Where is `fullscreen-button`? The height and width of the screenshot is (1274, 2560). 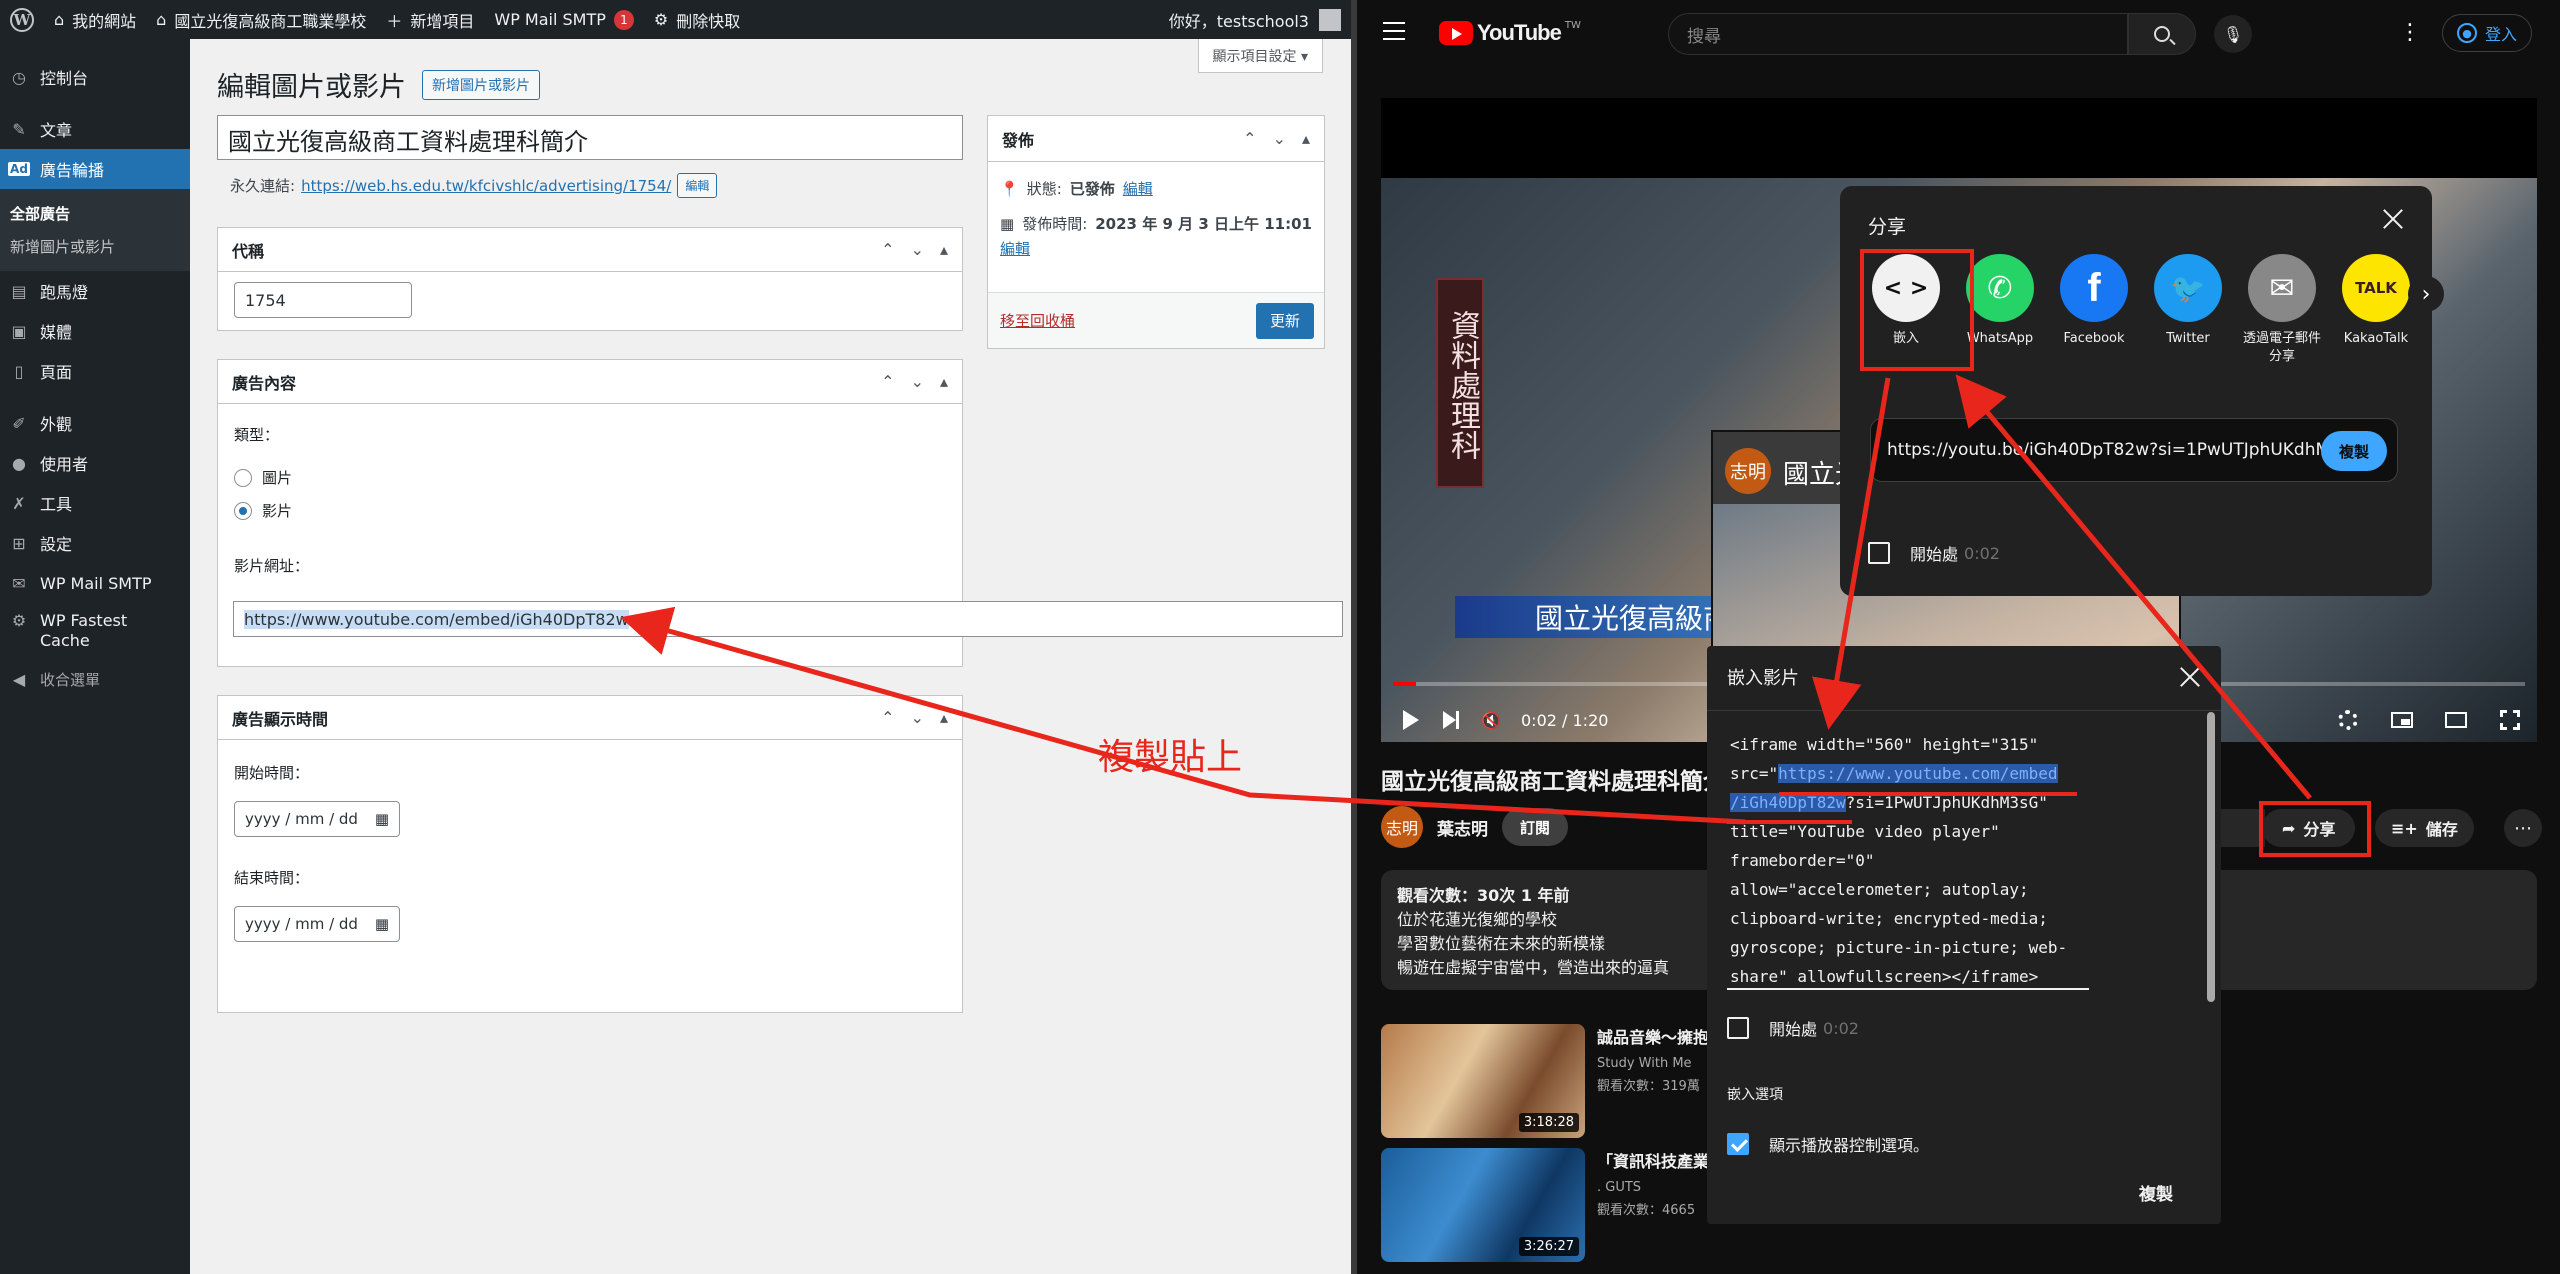 fullscreen-button is located at coordinates (2510, 720).